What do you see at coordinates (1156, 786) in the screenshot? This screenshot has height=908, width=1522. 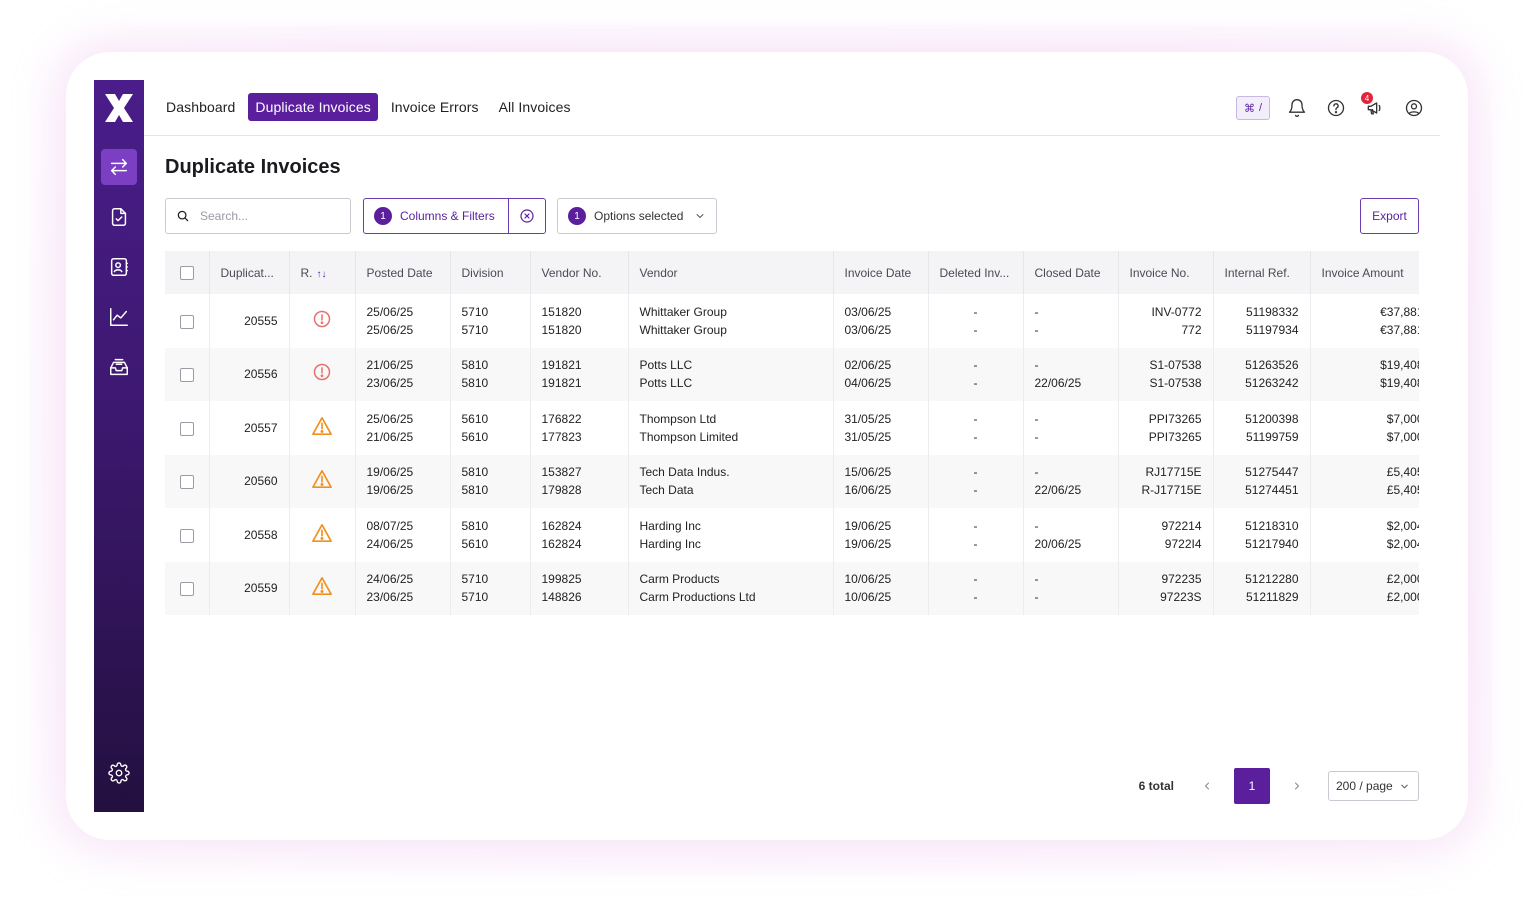 I see `total-count: 6 total` at bounding box center [1156, 786].